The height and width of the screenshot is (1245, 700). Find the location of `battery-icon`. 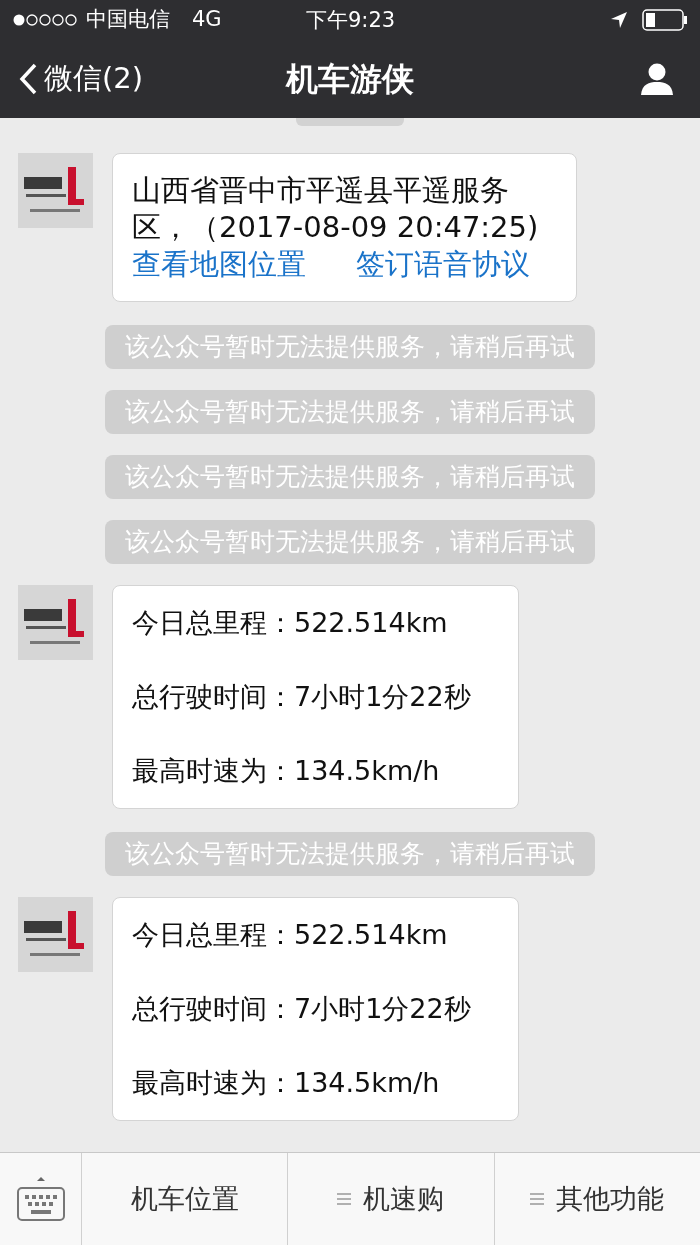

battery-icon is located at coordinates (665, 20).